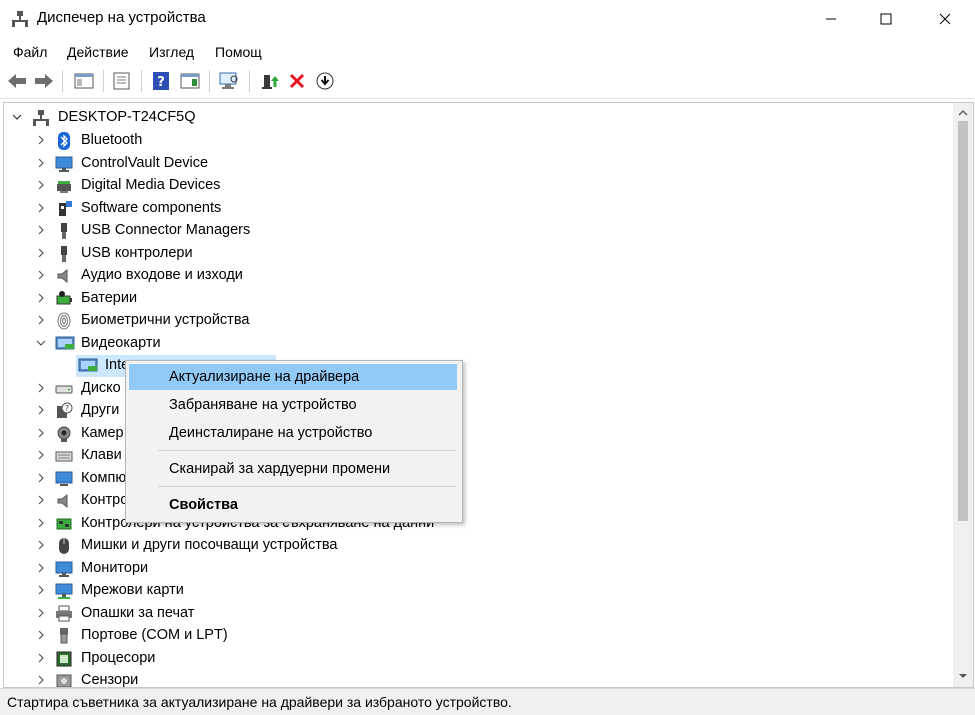  I want to click on tree-row: ControlVault Device, so click(474, 164).